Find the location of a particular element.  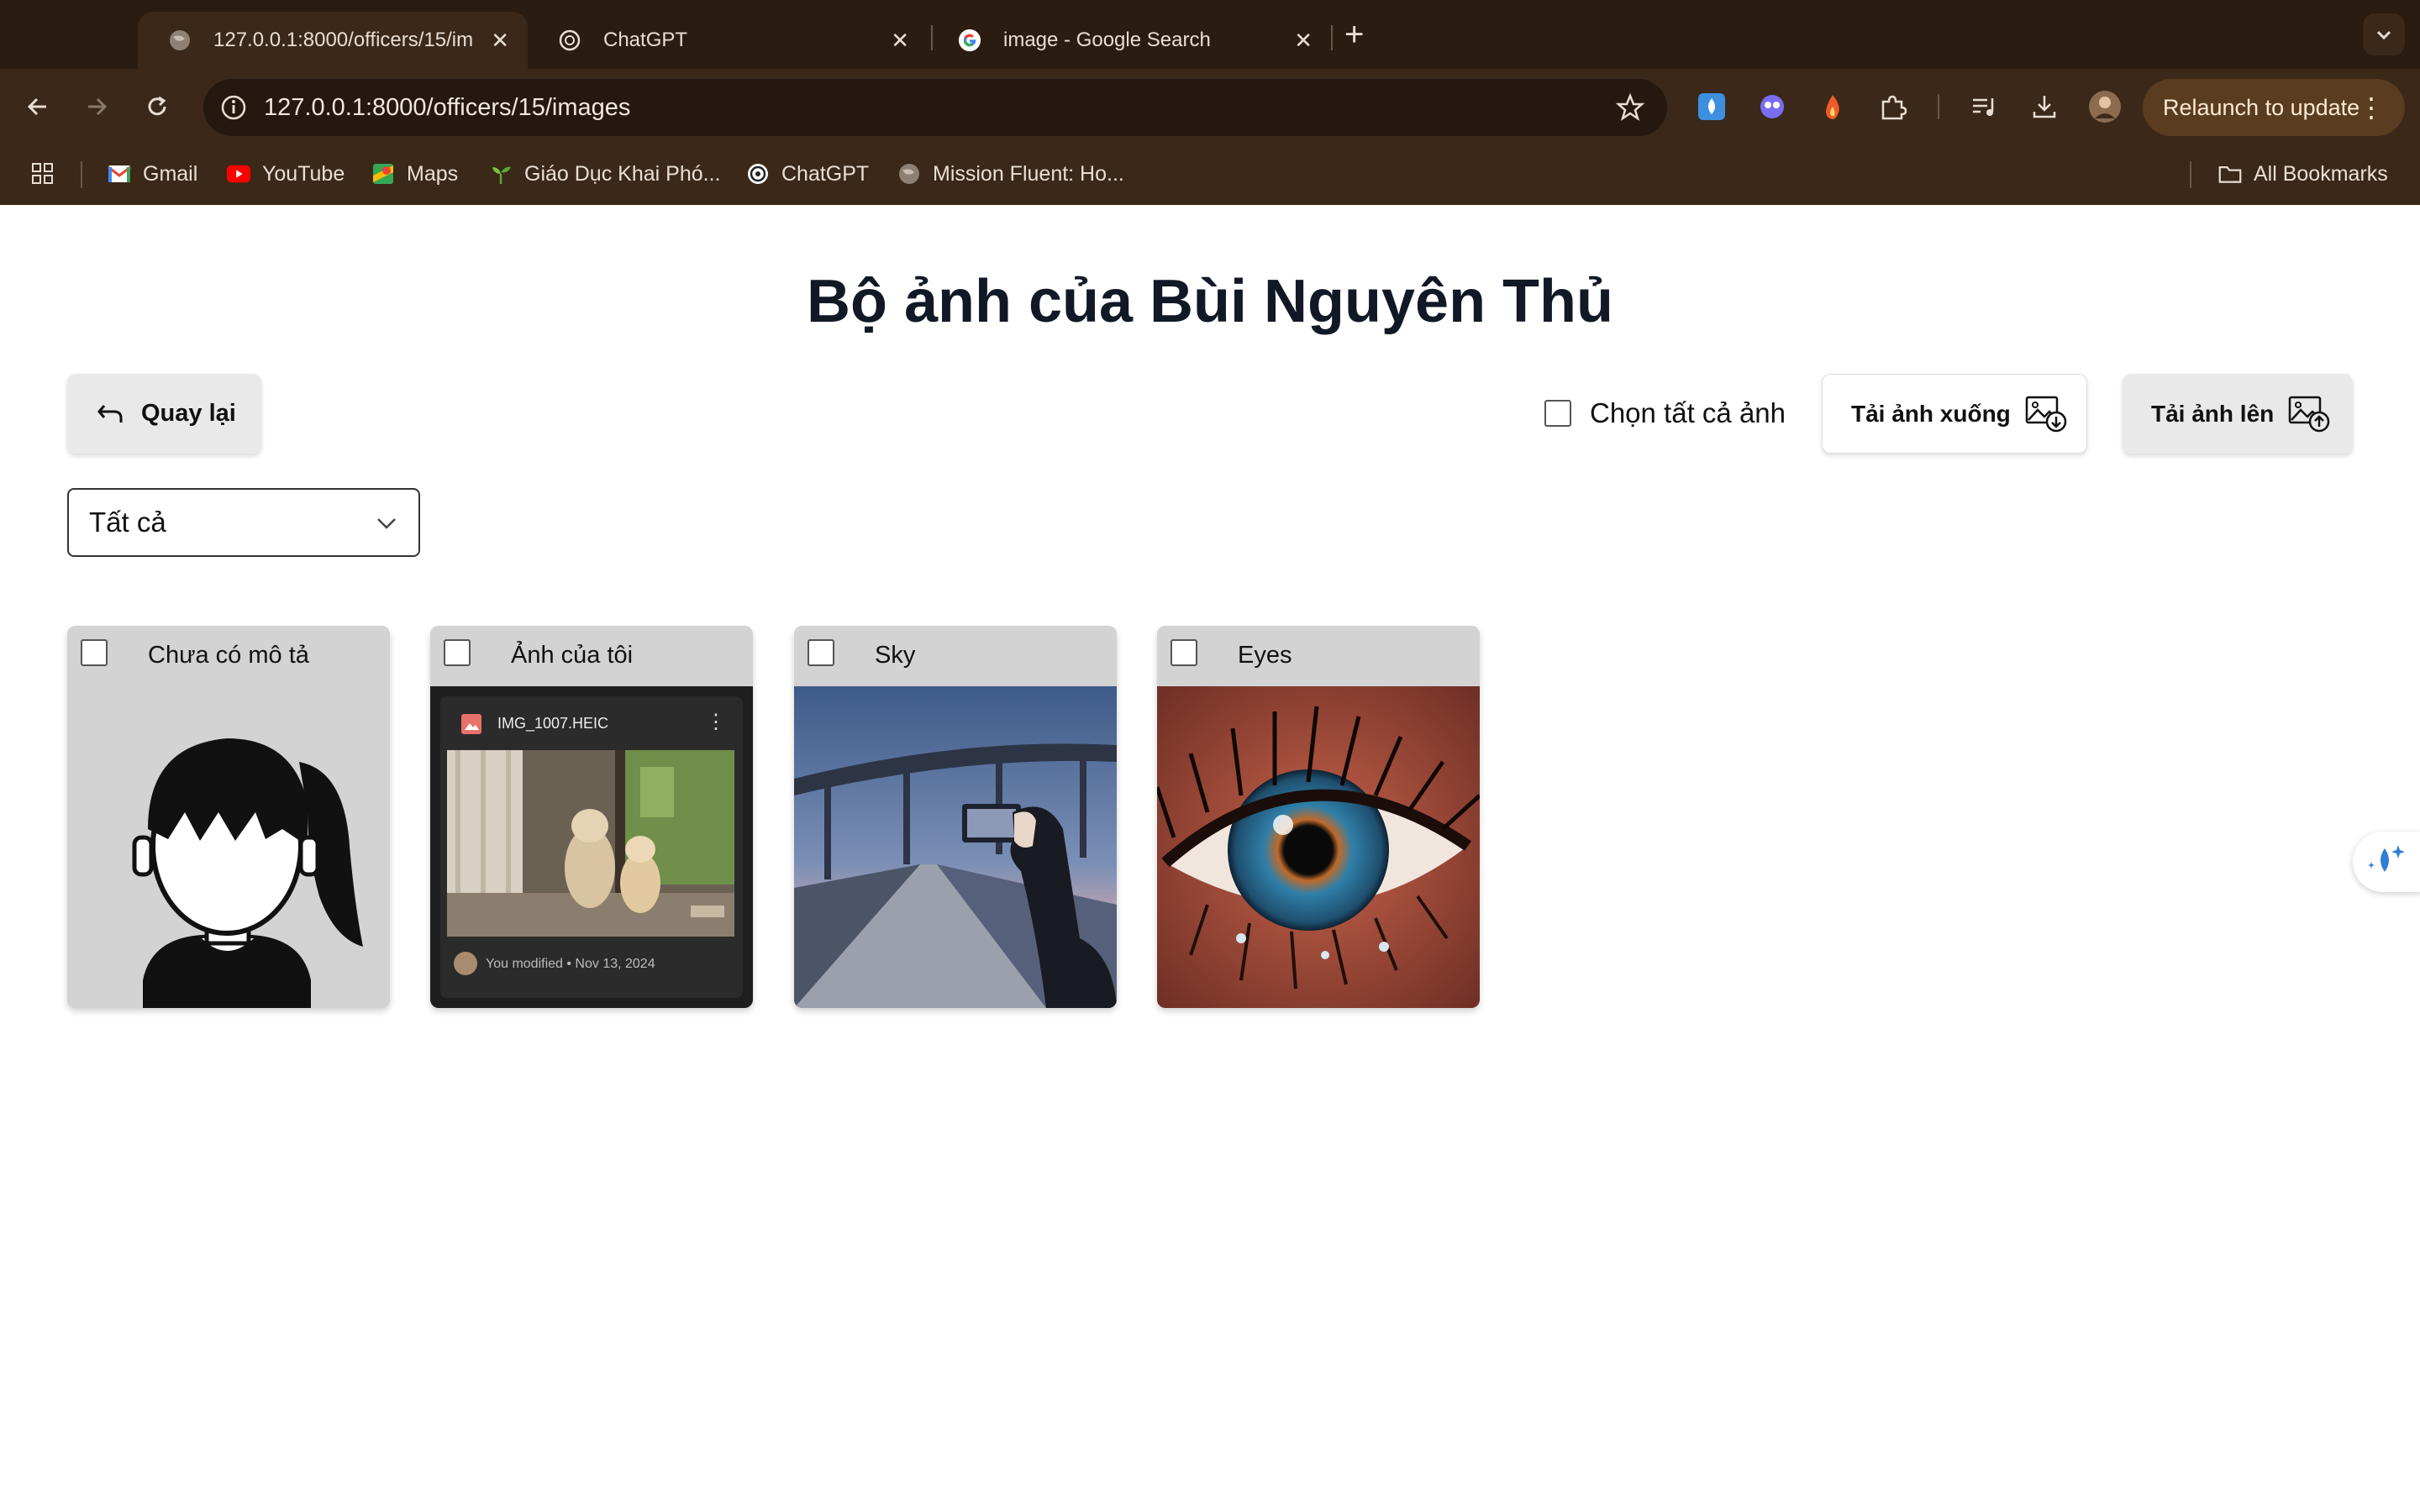

apps-grid-icon is located at coordinates (42, 173).